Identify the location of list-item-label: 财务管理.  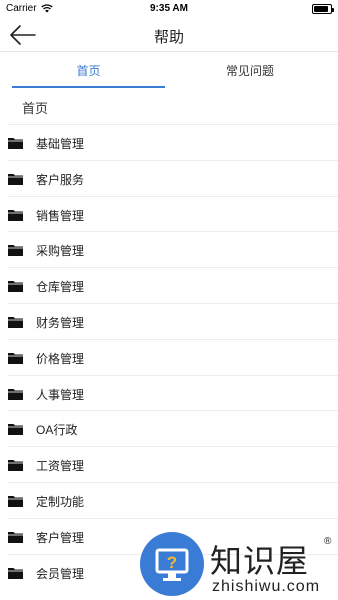
(60, 322).